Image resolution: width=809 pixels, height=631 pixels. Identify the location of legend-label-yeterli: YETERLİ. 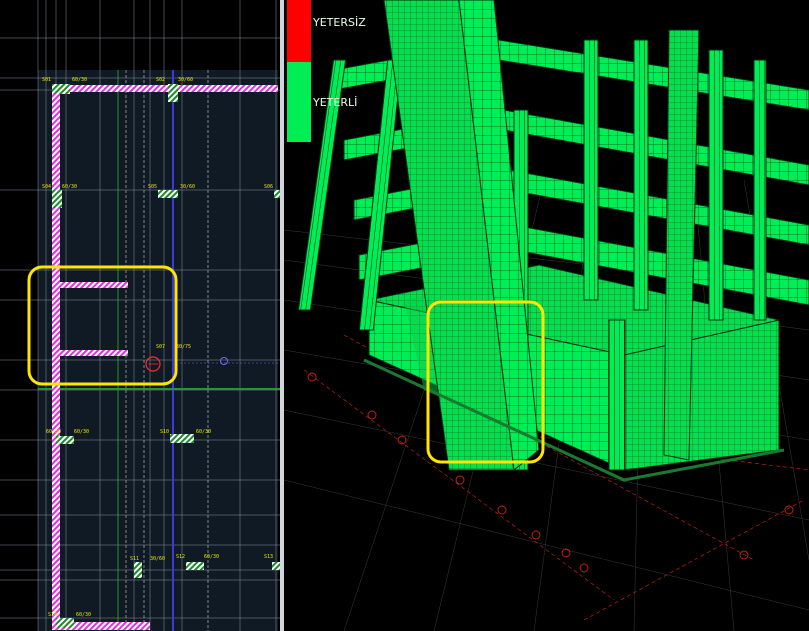
(334, 102).